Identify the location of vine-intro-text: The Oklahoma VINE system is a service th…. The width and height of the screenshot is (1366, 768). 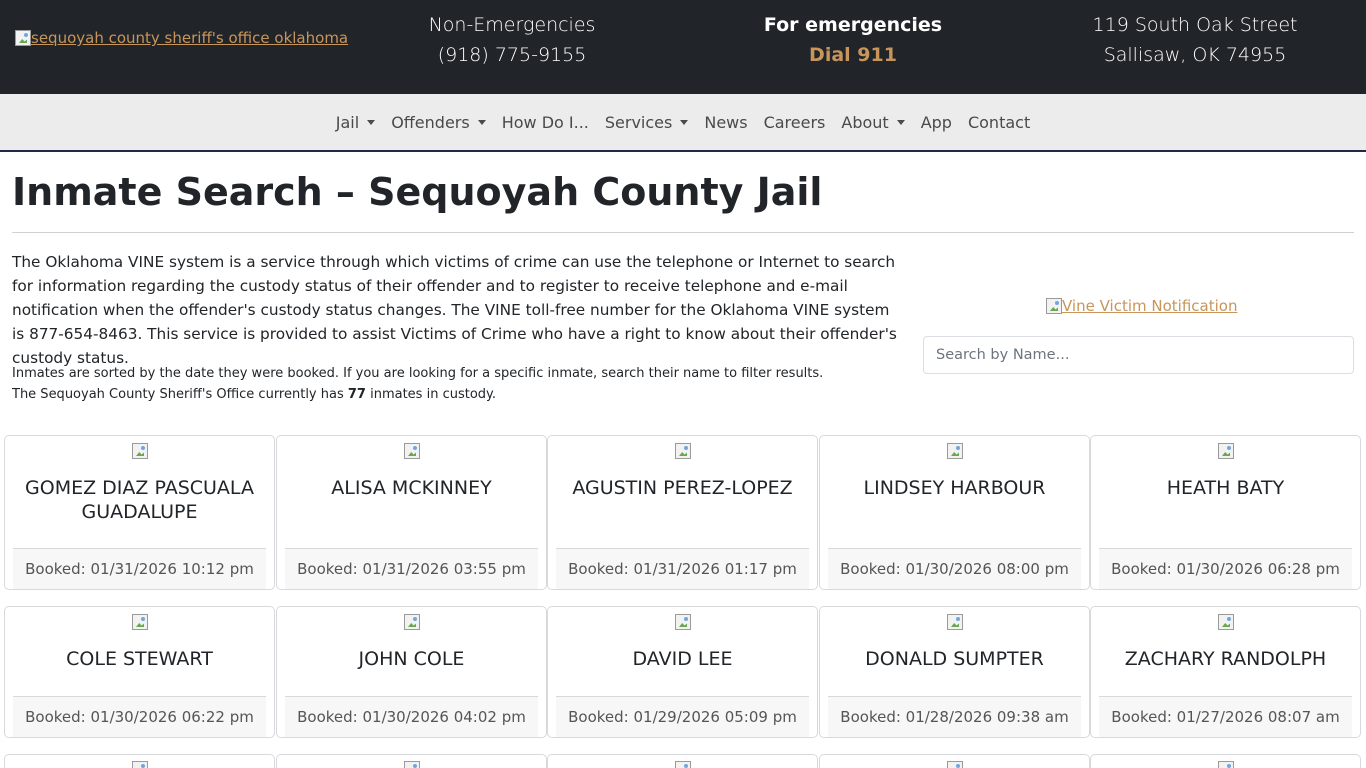
(454, 310).